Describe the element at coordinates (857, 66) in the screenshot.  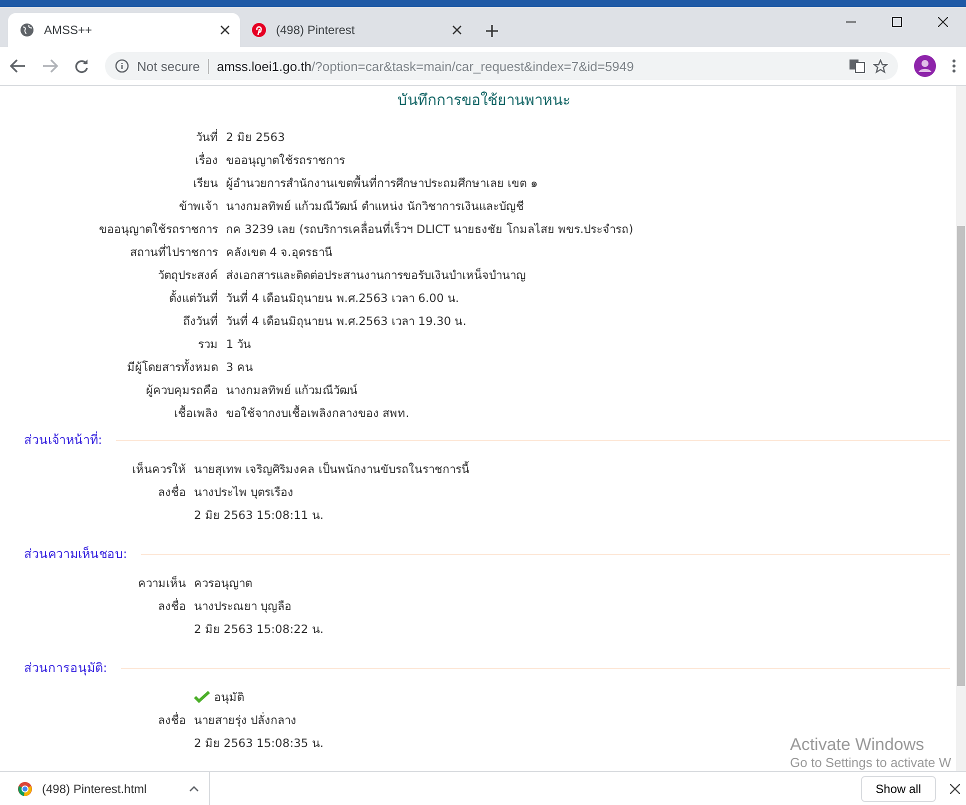
I see `translate-icon` at that location.